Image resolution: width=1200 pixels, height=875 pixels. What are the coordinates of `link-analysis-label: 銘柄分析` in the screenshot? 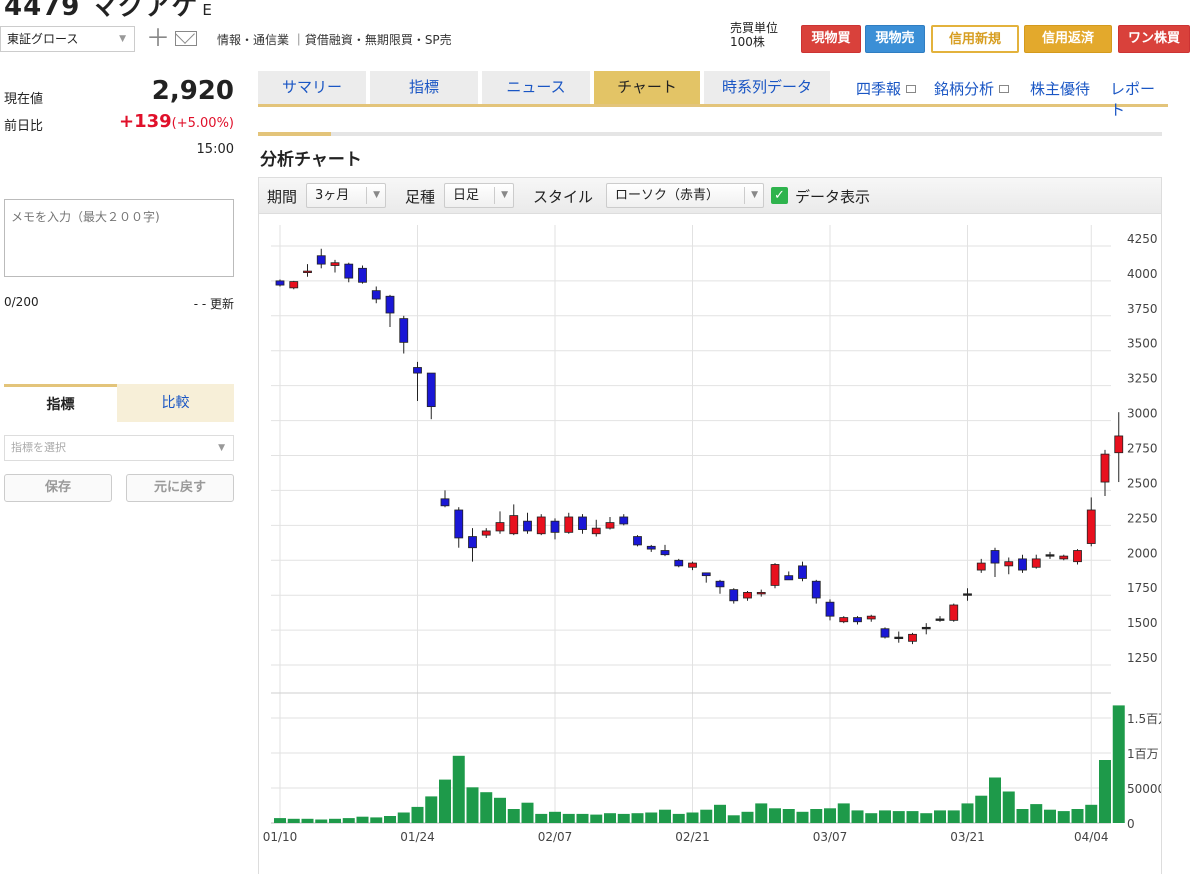 It's located at (964, 89).